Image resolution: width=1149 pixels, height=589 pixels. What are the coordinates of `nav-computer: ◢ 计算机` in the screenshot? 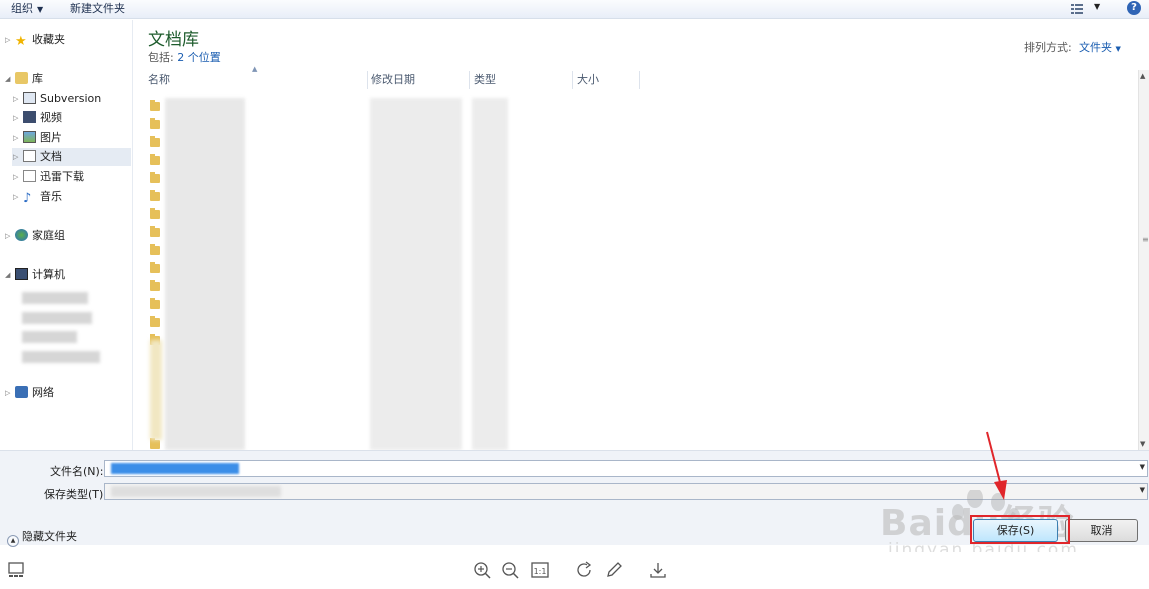 It's located at (35, 275).